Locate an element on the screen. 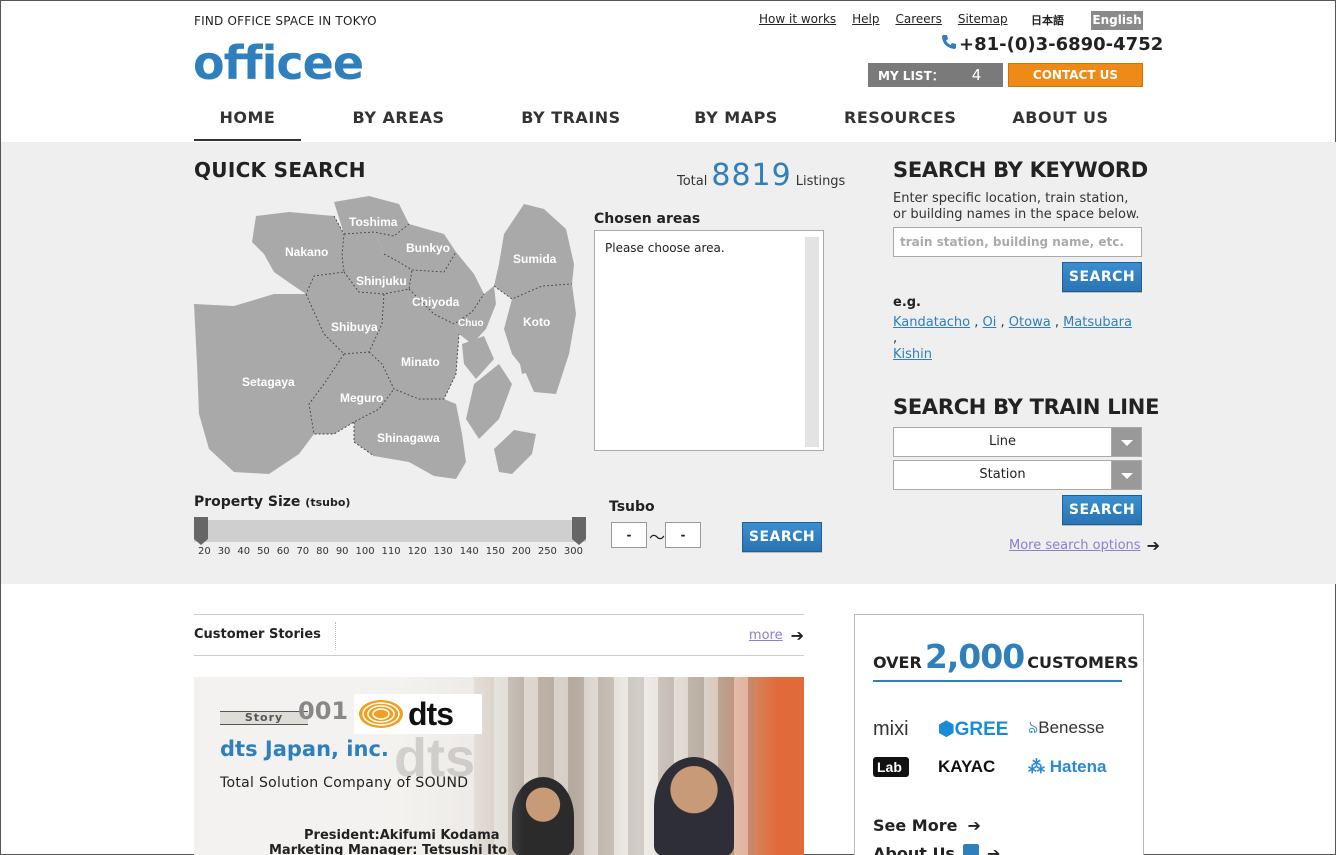 This screenshot has width=1336, height=855. contact-us-button: CONTACT US is located at coordinates (1075, 75).